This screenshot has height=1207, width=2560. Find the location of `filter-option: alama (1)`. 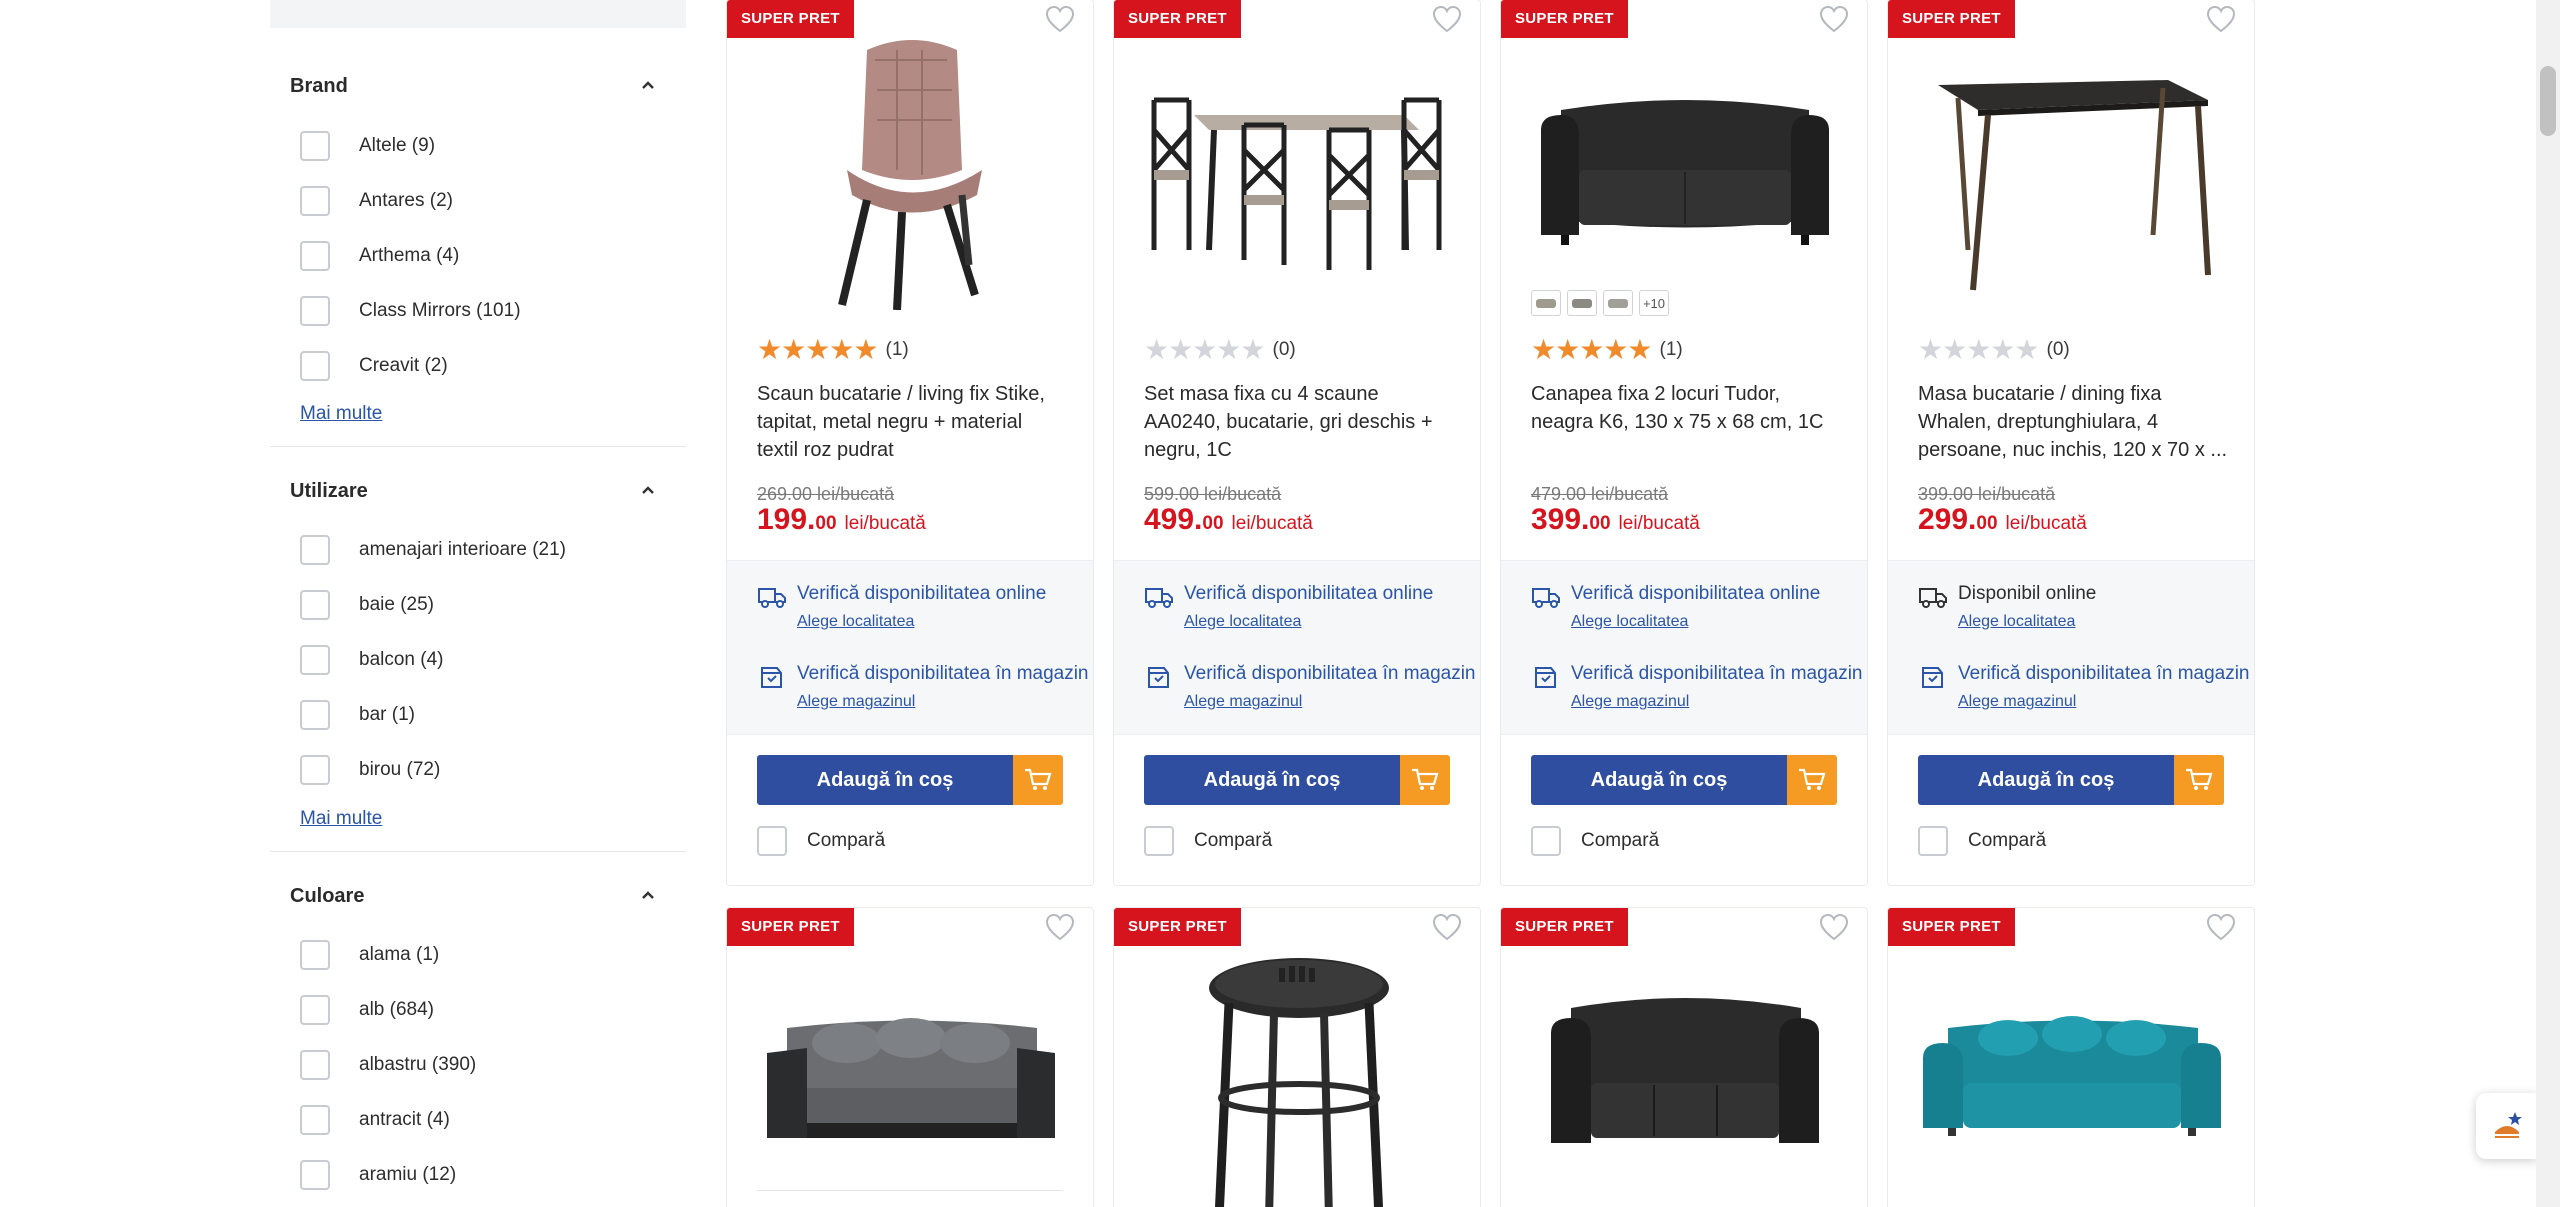

filter-option: alama (1) is located at coordinates (478, 954).